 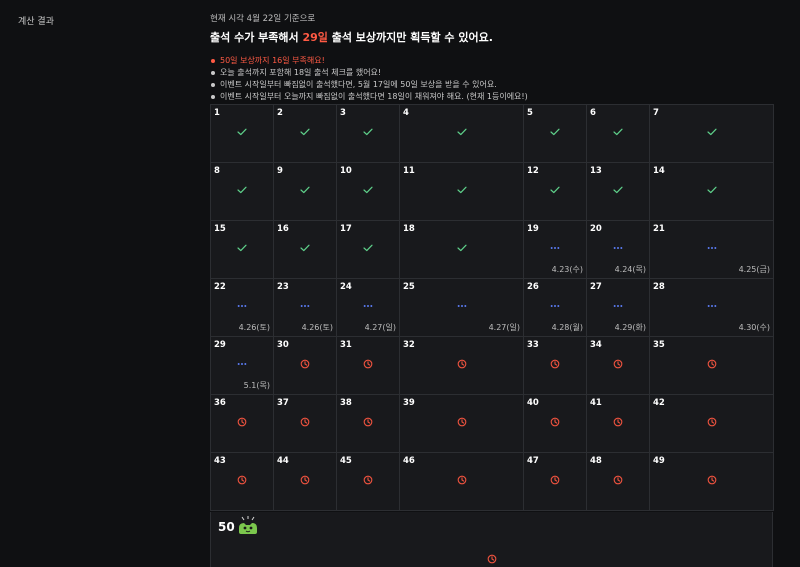 What do you see at coordinates (659, 171) in the screenshot?
I see `day-number: 14` at bounding box center [659, 171].